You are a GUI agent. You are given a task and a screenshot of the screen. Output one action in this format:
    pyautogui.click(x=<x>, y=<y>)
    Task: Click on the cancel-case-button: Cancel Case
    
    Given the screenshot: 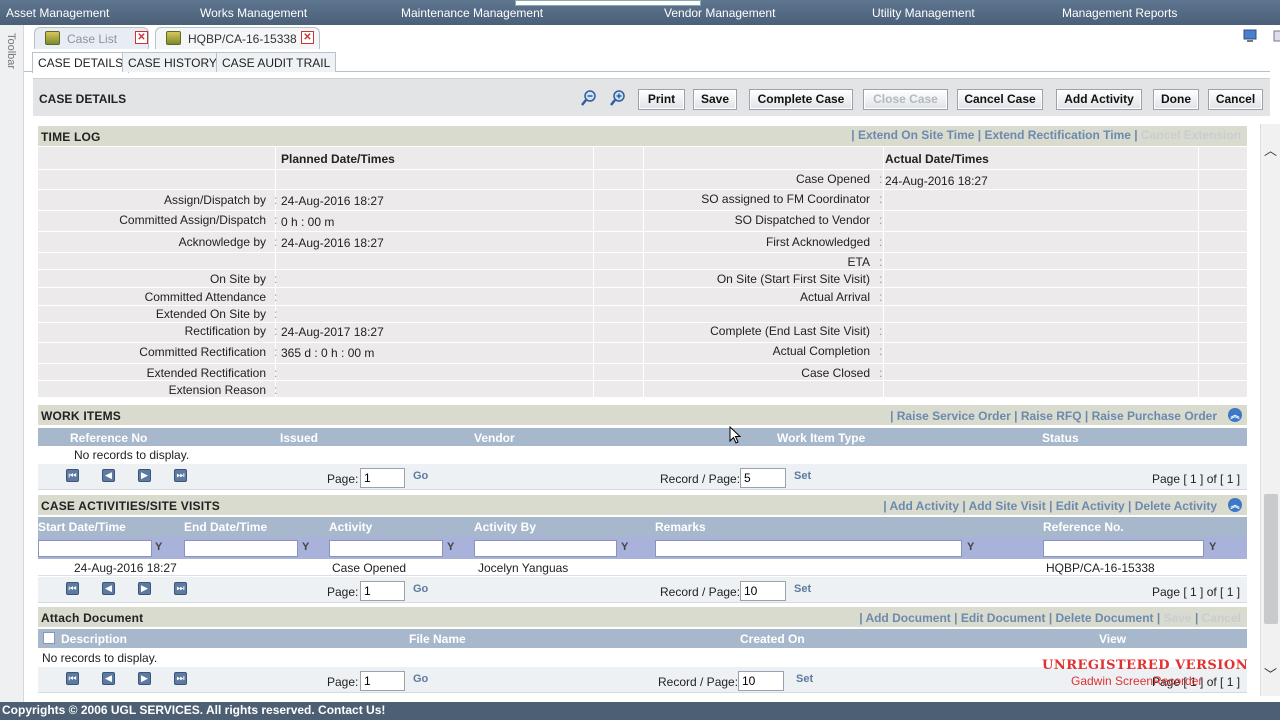 What is the action you would take?
    pyautogui.click(x=1000, y=99)
    